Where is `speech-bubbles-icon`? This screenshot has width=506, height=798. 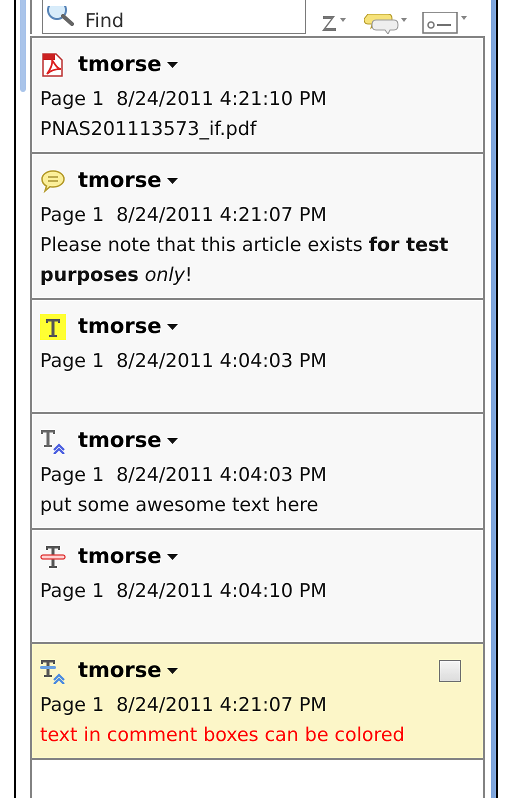
speech-bubbles-icon is located at coordinates (386, 24).